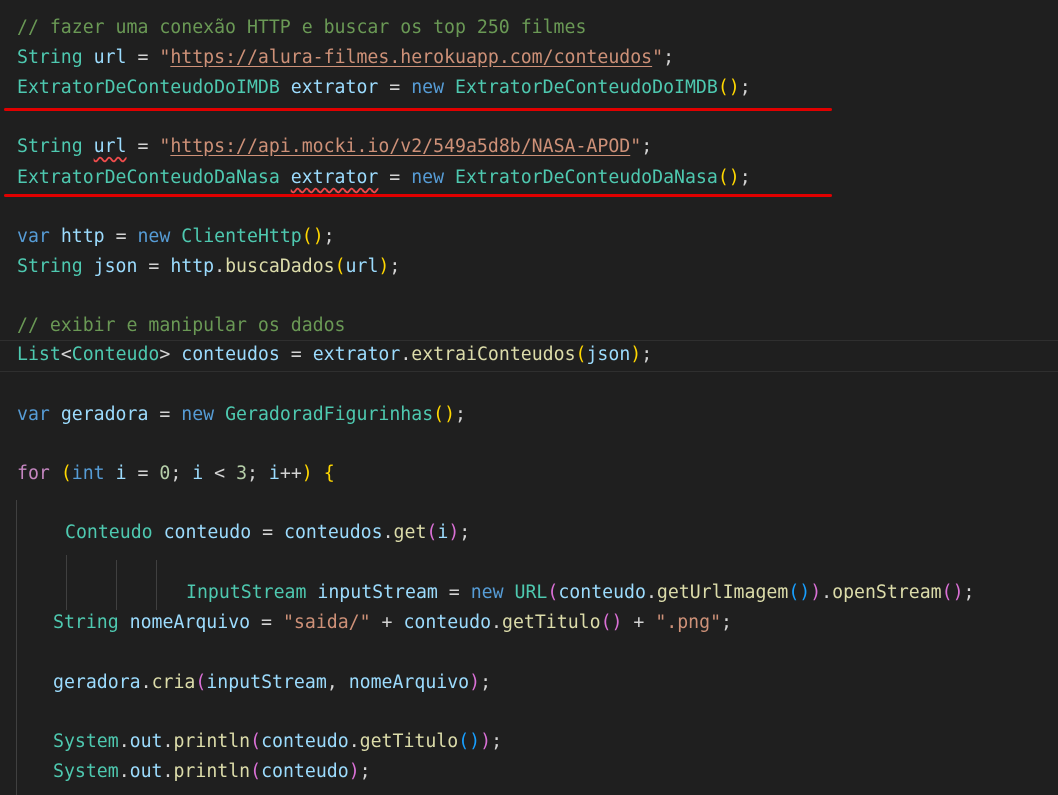 This screenshot has height=795, width=1058. What do you see at coordinates (242, 473) in the screenshot?
I see `code-number: 3` at bounding box center [242, 473].